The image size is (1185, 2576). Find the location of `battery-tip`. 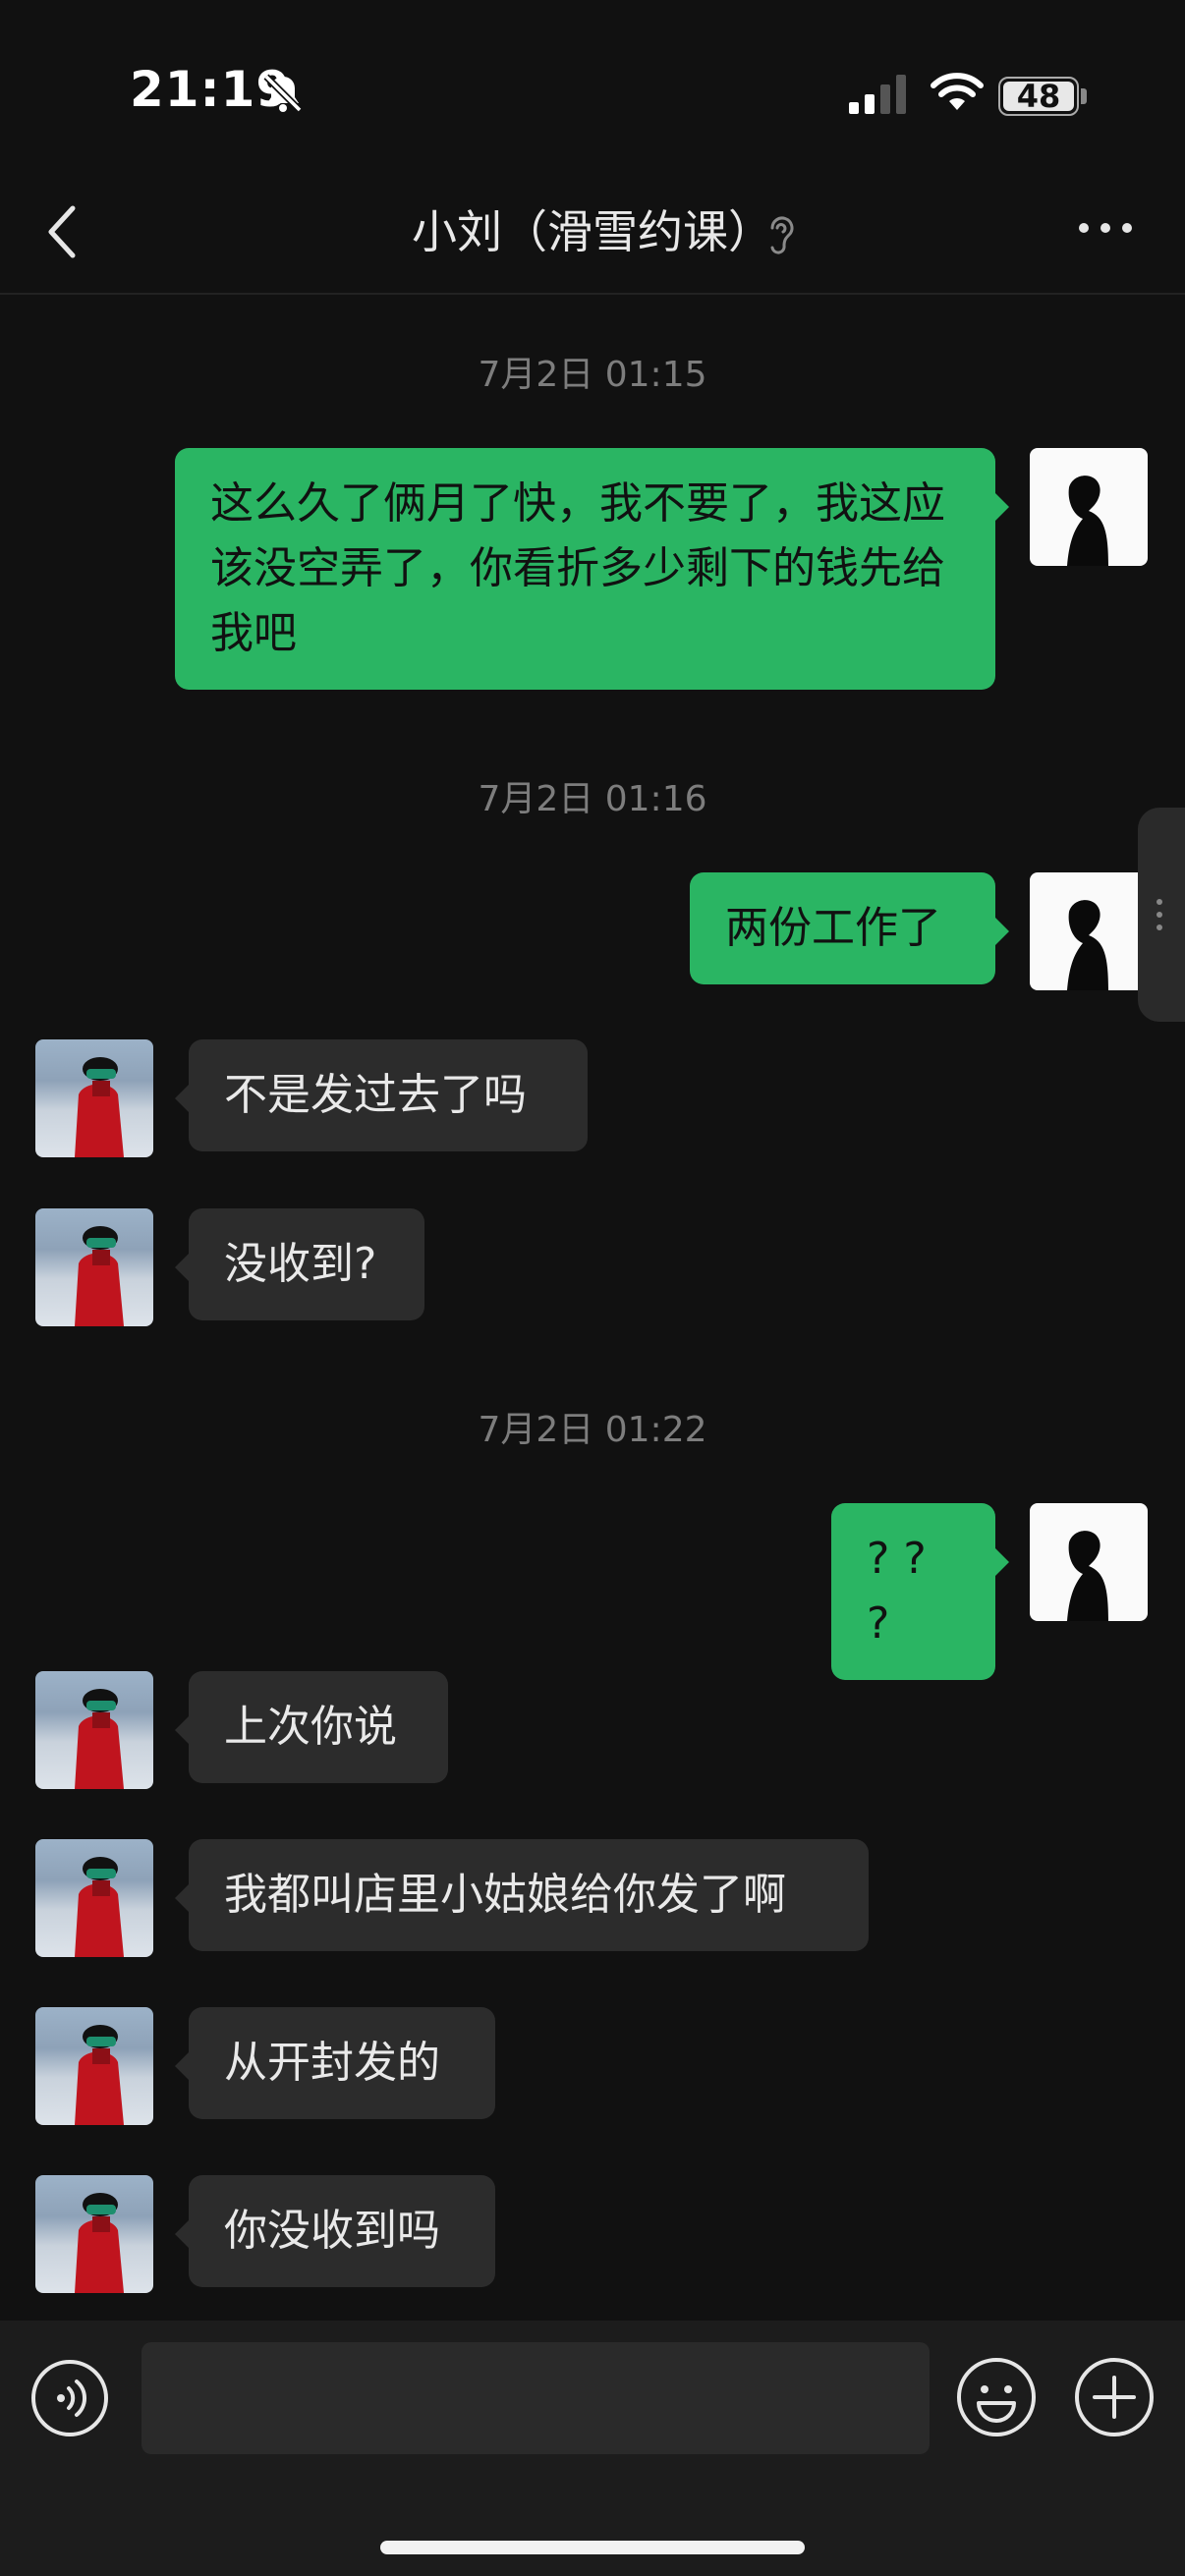

battery-tip is located at coordinates (1084, 96).